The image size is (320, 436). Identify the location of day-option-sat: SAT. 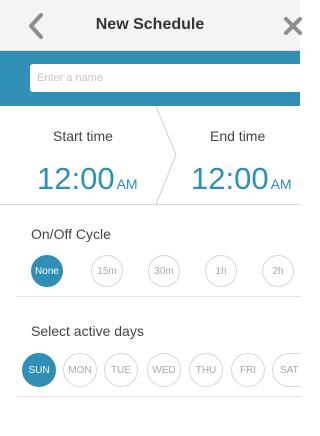
(286, 370).